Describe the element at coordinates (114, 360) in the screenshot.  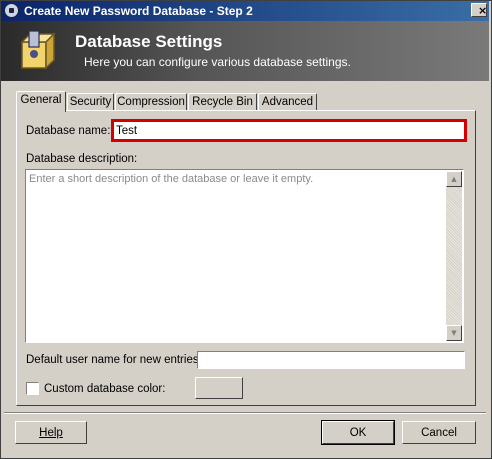
I see `default-username-label: Default user name for new entries:` at that location.